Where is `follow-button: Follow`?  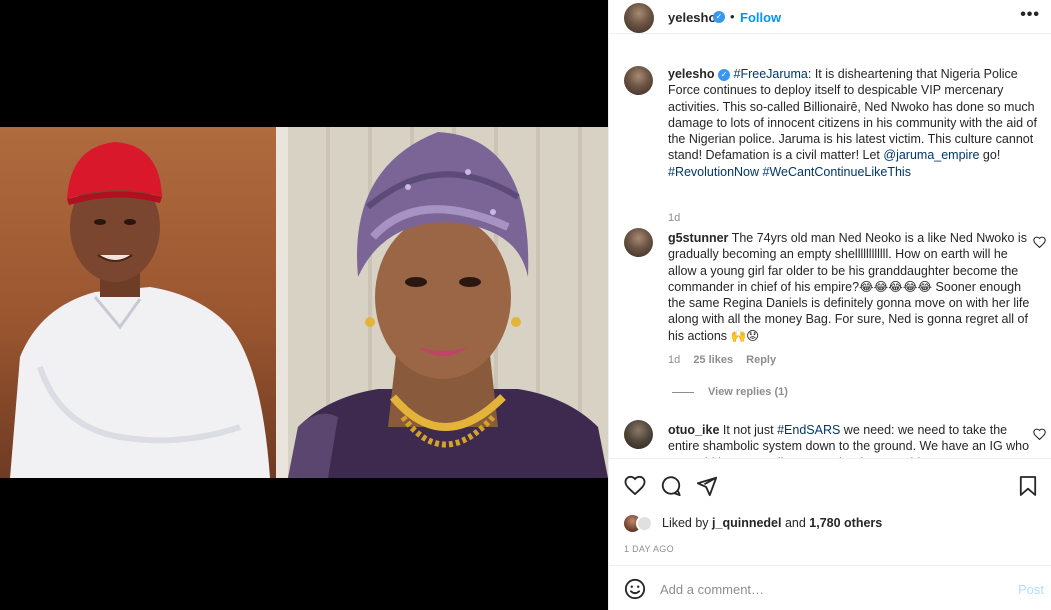 follow-button: Follow is located at coordinates (760, 17).